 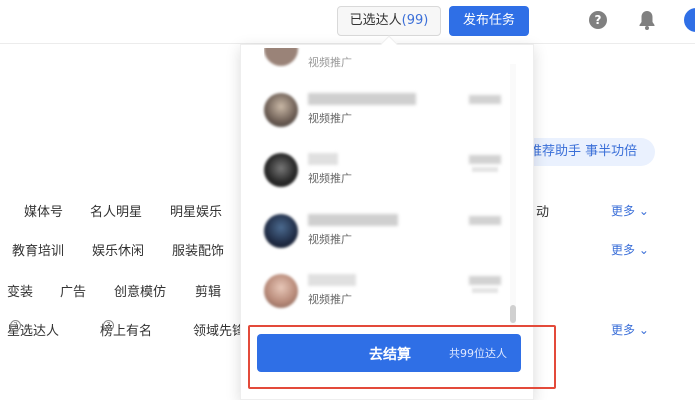 I want to click on top-bar: 已选达人(99) 发布任务 ?, so click(x=347, y=22).